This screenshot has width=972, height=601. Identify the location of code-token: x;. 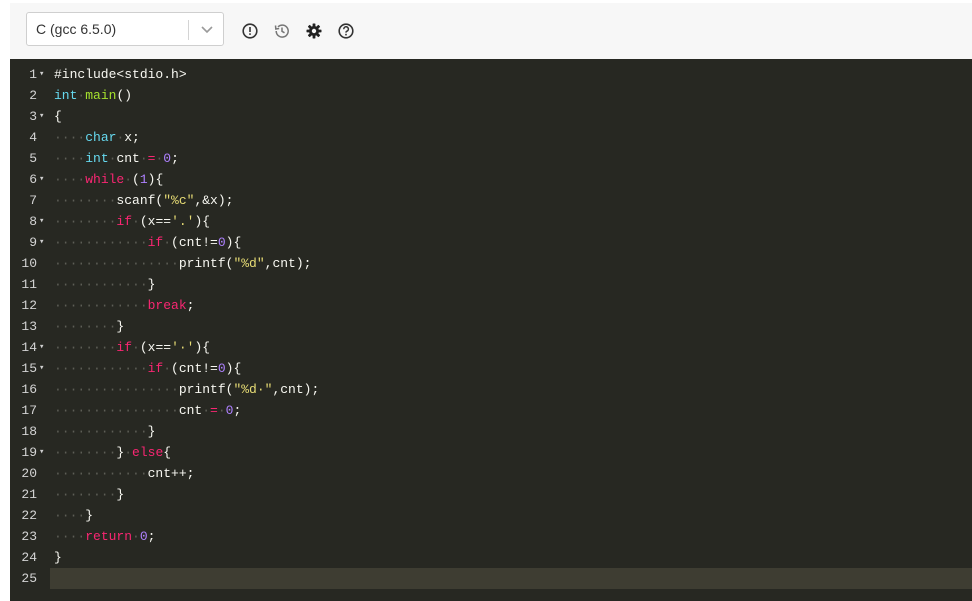
(132, 137).